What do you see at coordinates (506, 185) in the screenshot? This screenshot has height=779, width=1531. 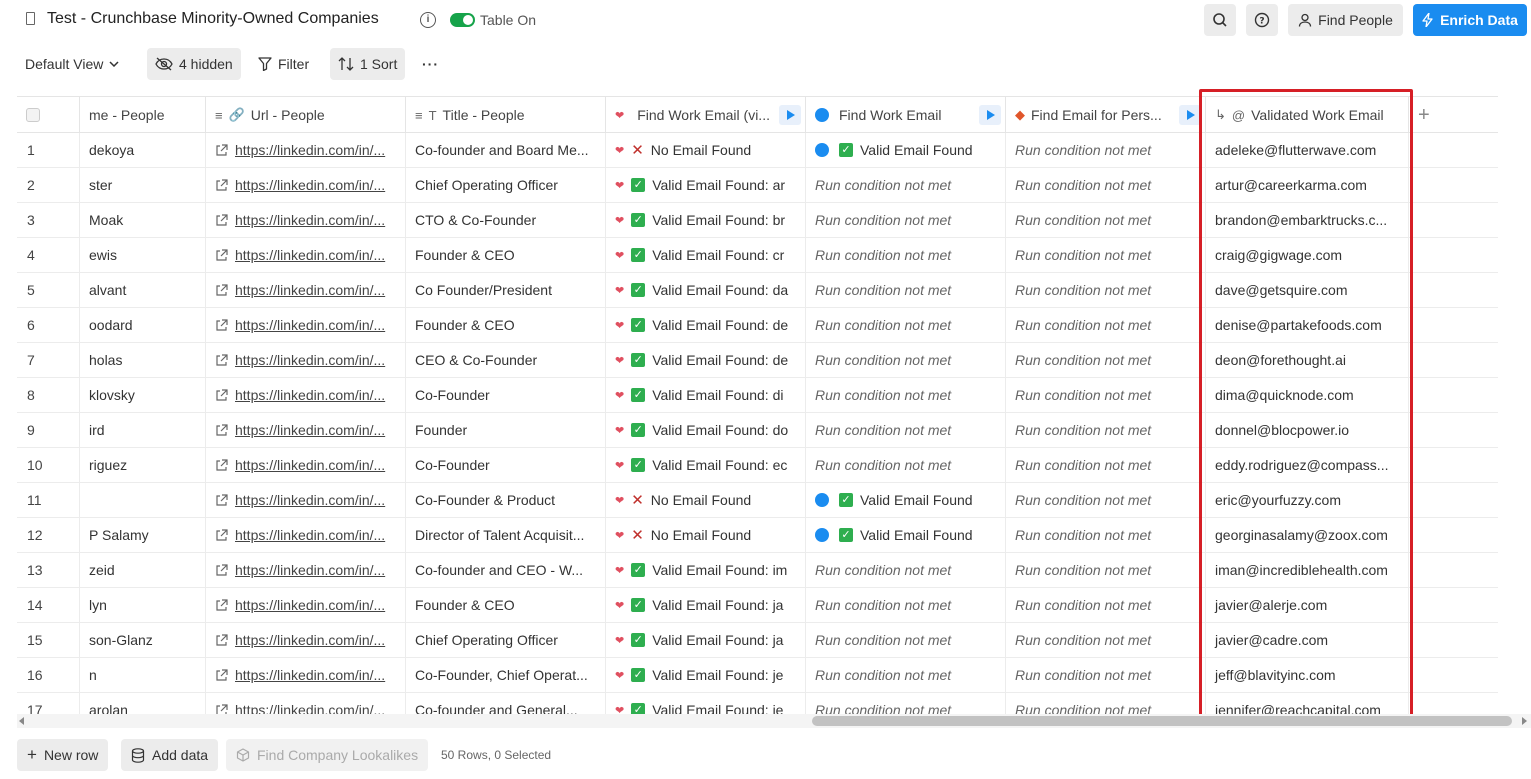 I see `title-cell: Chief Operating Officer` at bounding box center [506, 185].